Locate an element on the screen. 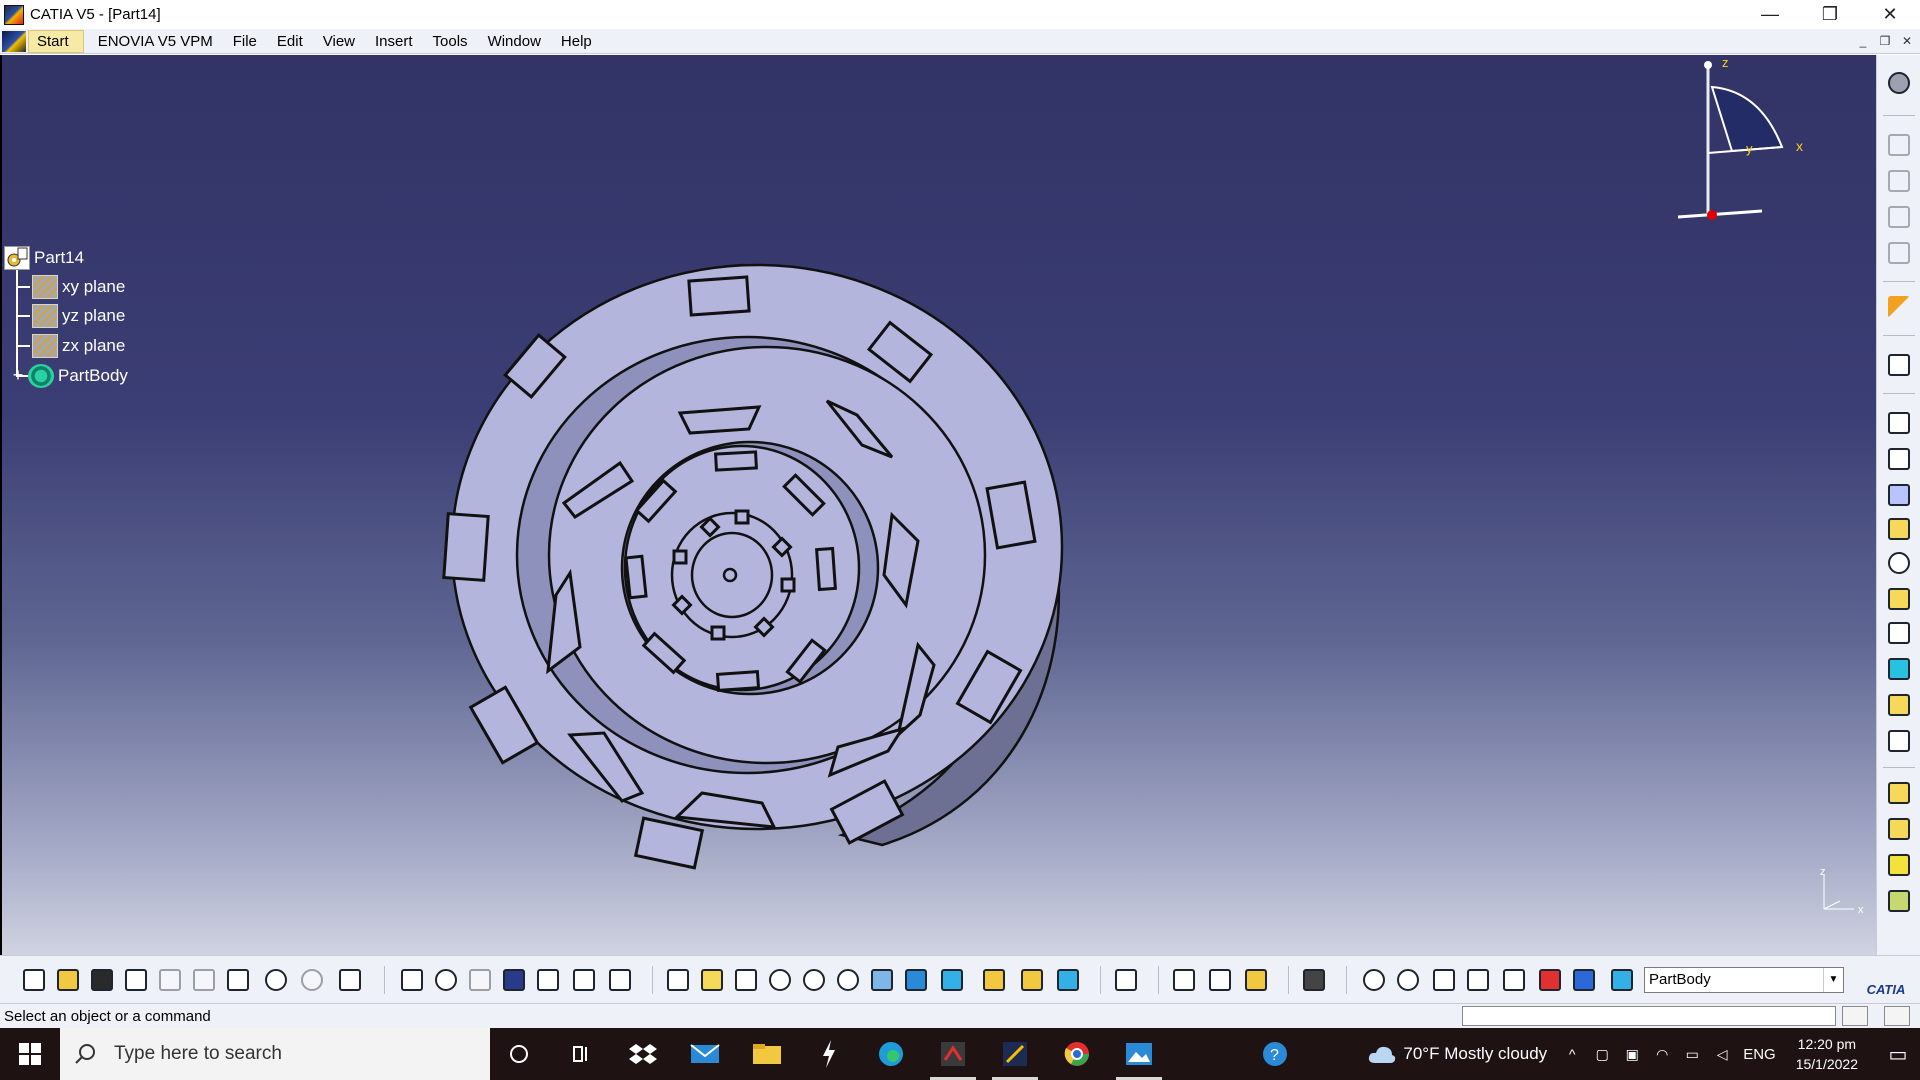  select-arrow-icon is located at coordinates (1899, 307).